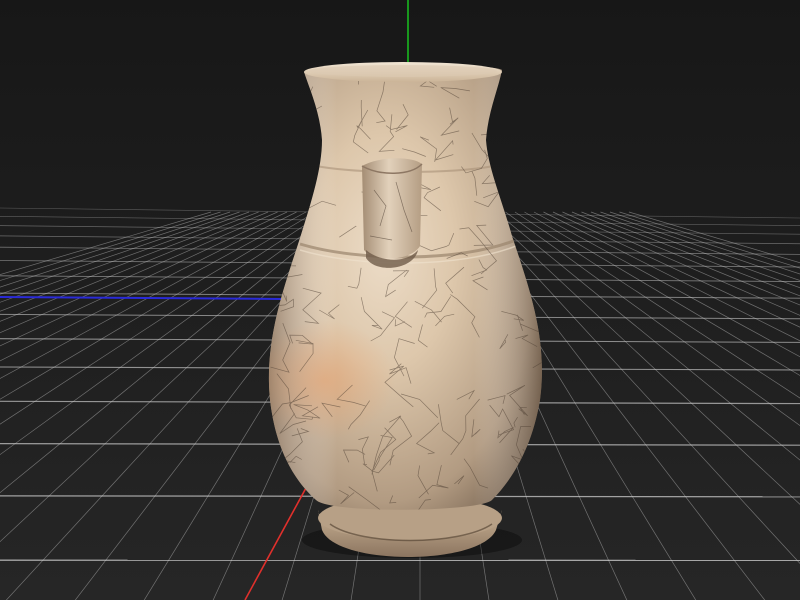 This screenshot has height=600, width=800. What do you see at coordinates (331, 380) in the screenshot?
I see `warm-reflection` at bounding box center [331, 380].